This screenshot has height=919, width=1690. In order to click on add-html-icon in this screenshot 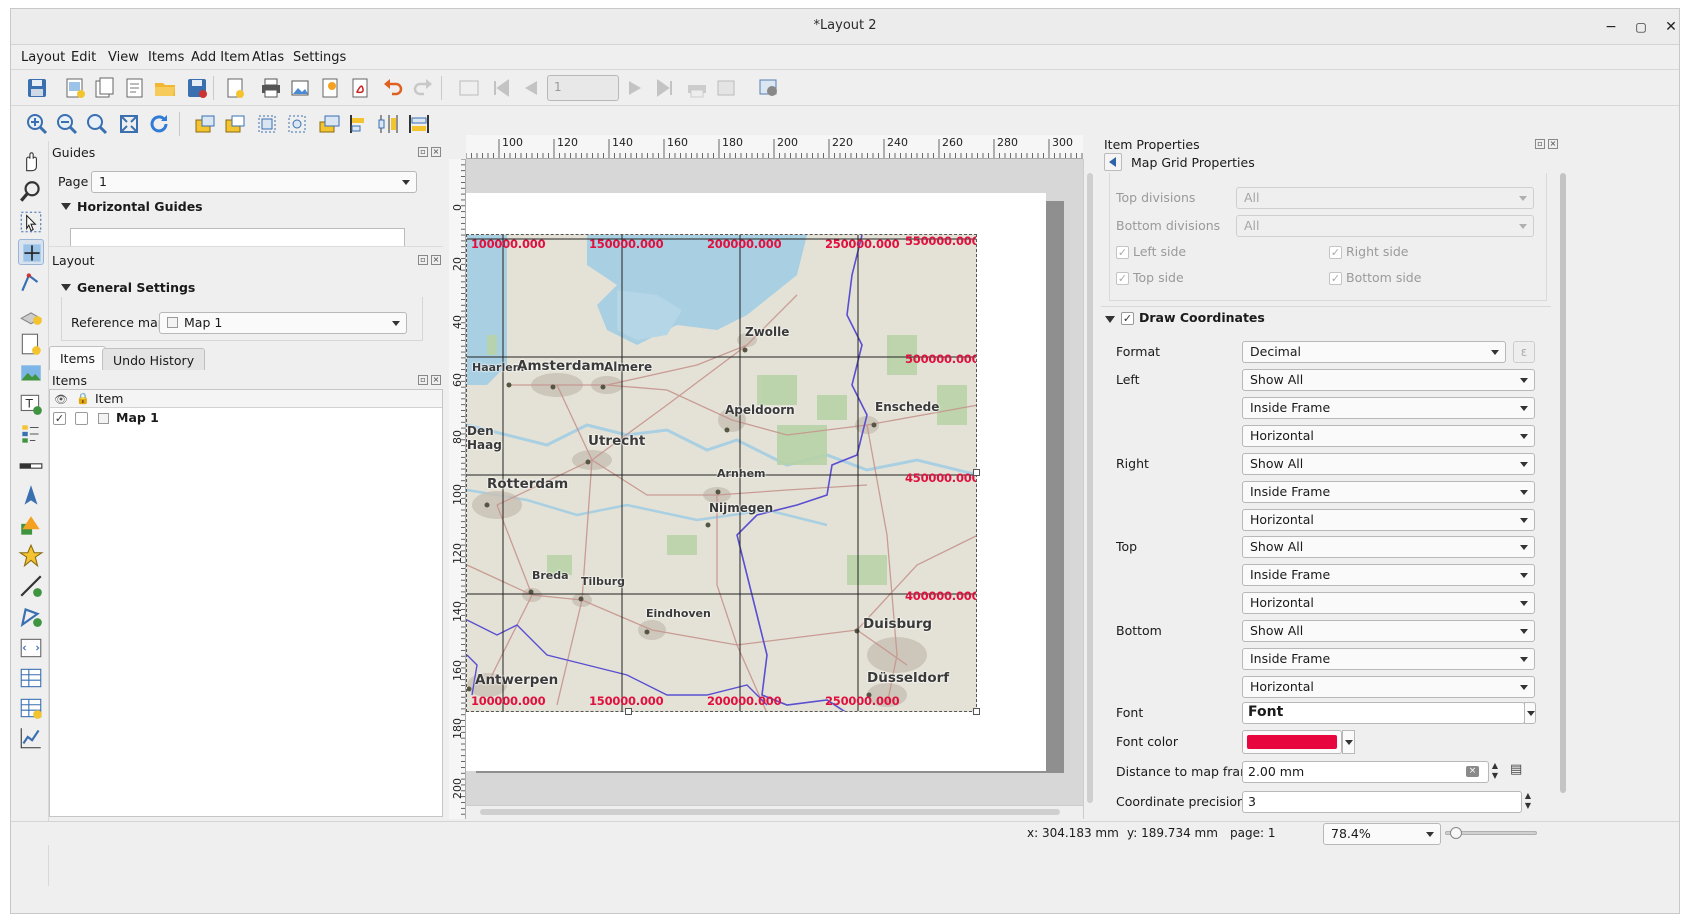, I will do `click(31, 648)`.